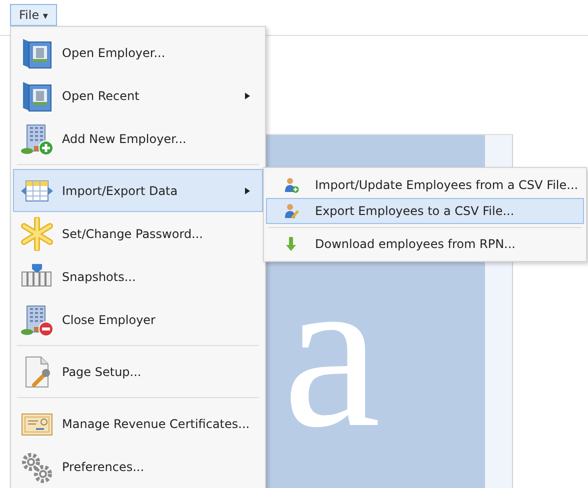 This screenshot has height=488, width=588. Describe the element at coordinates (291, 211) in the screenshot. I see `person-edit-icon` at that location.